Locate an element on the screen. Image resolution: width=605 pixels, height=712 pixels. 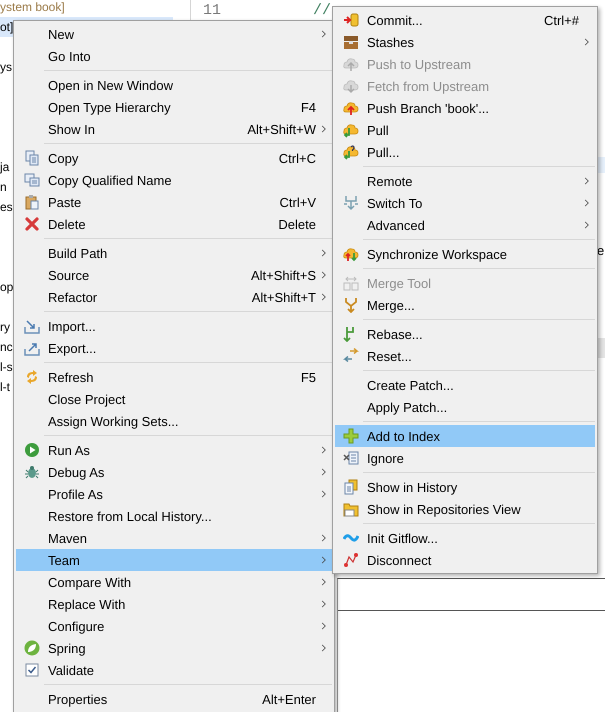
merge-icon is located at coordinates (351, 305).